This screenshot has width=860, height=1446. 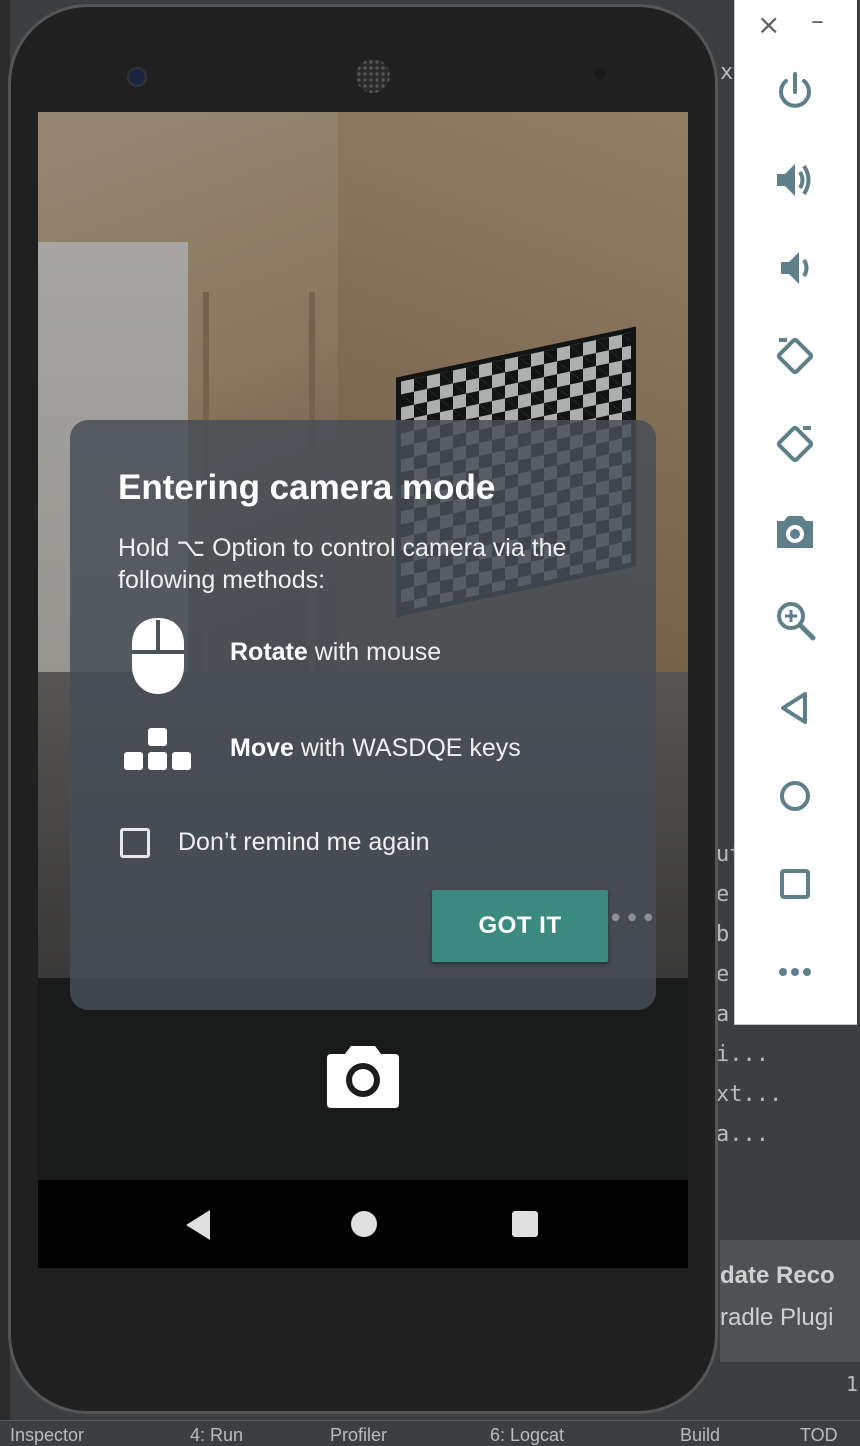 I want to click on nav-home-icon, so click(x=364, y=1224).